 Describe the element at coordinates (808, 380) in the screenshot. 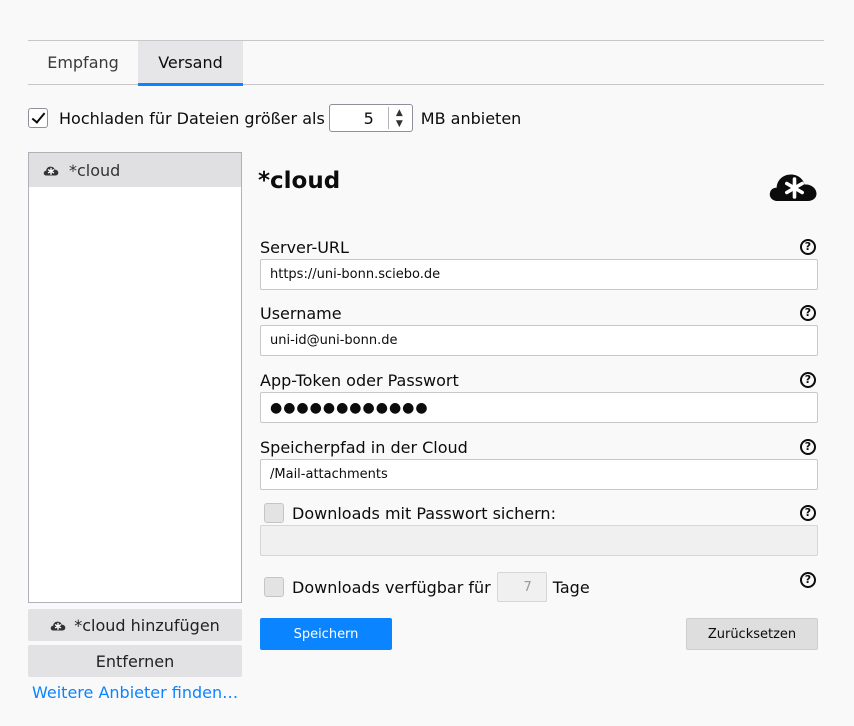

I see `token-help-icon: ?` at that location.